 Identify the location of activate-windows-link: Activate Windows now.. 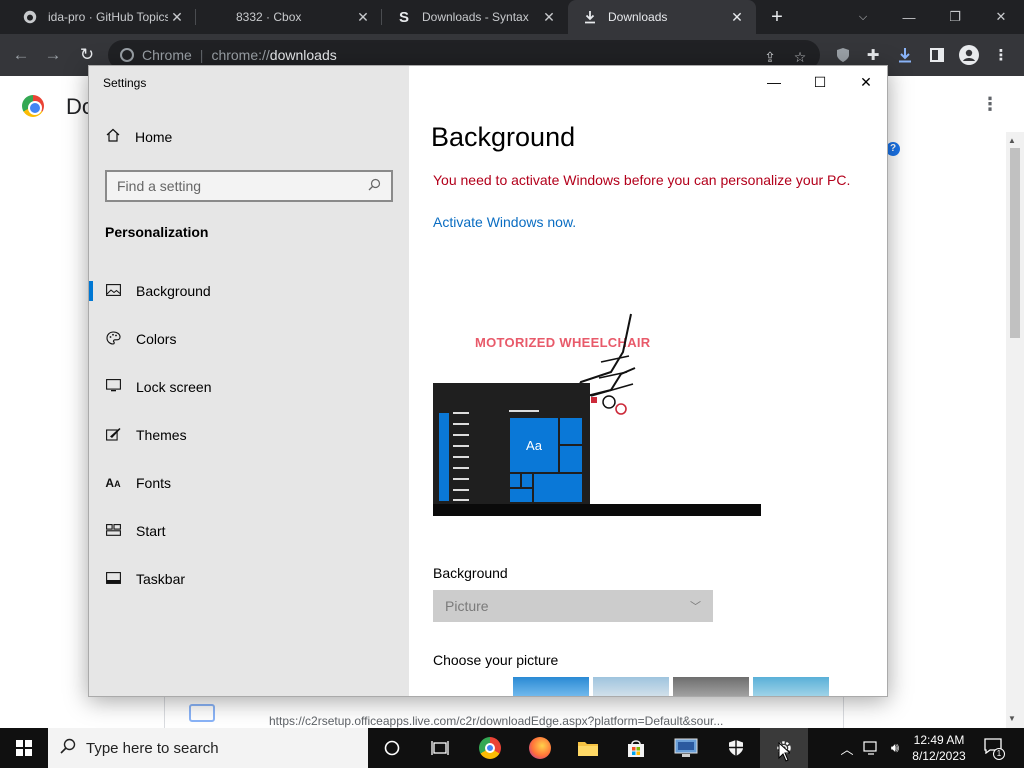
(504, 222).